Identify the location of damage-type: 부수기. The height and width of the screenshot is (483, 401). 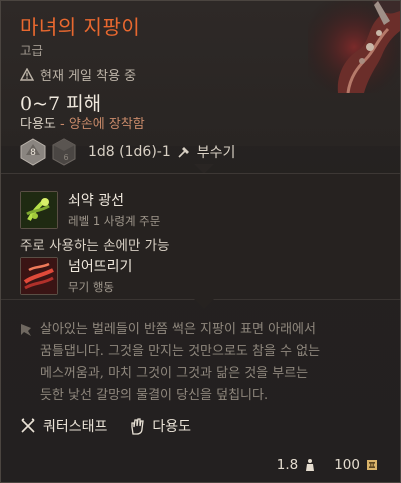
(216, 153).